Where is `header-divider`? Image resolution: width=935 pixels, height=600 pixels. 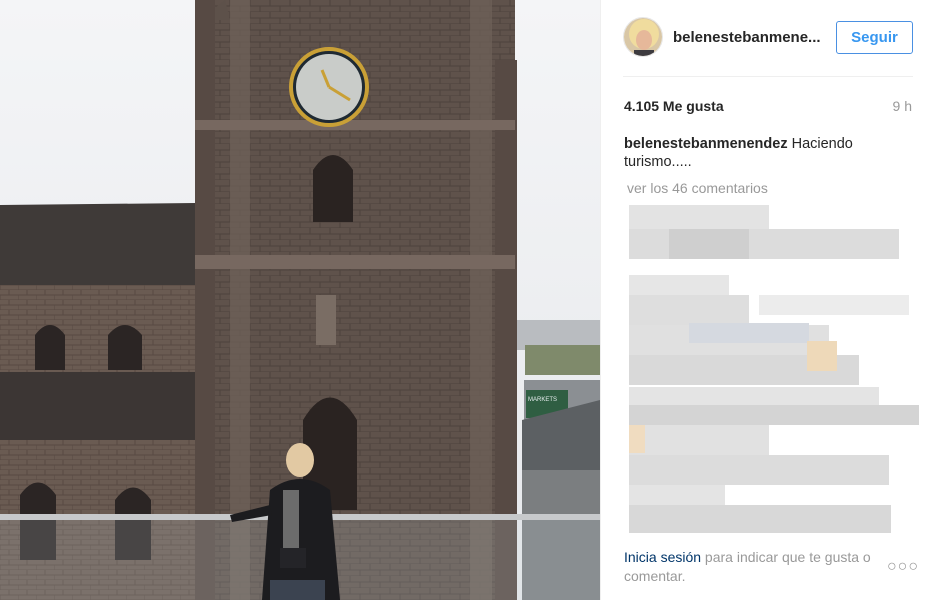 header-divider is located at coordinates (768, 76).